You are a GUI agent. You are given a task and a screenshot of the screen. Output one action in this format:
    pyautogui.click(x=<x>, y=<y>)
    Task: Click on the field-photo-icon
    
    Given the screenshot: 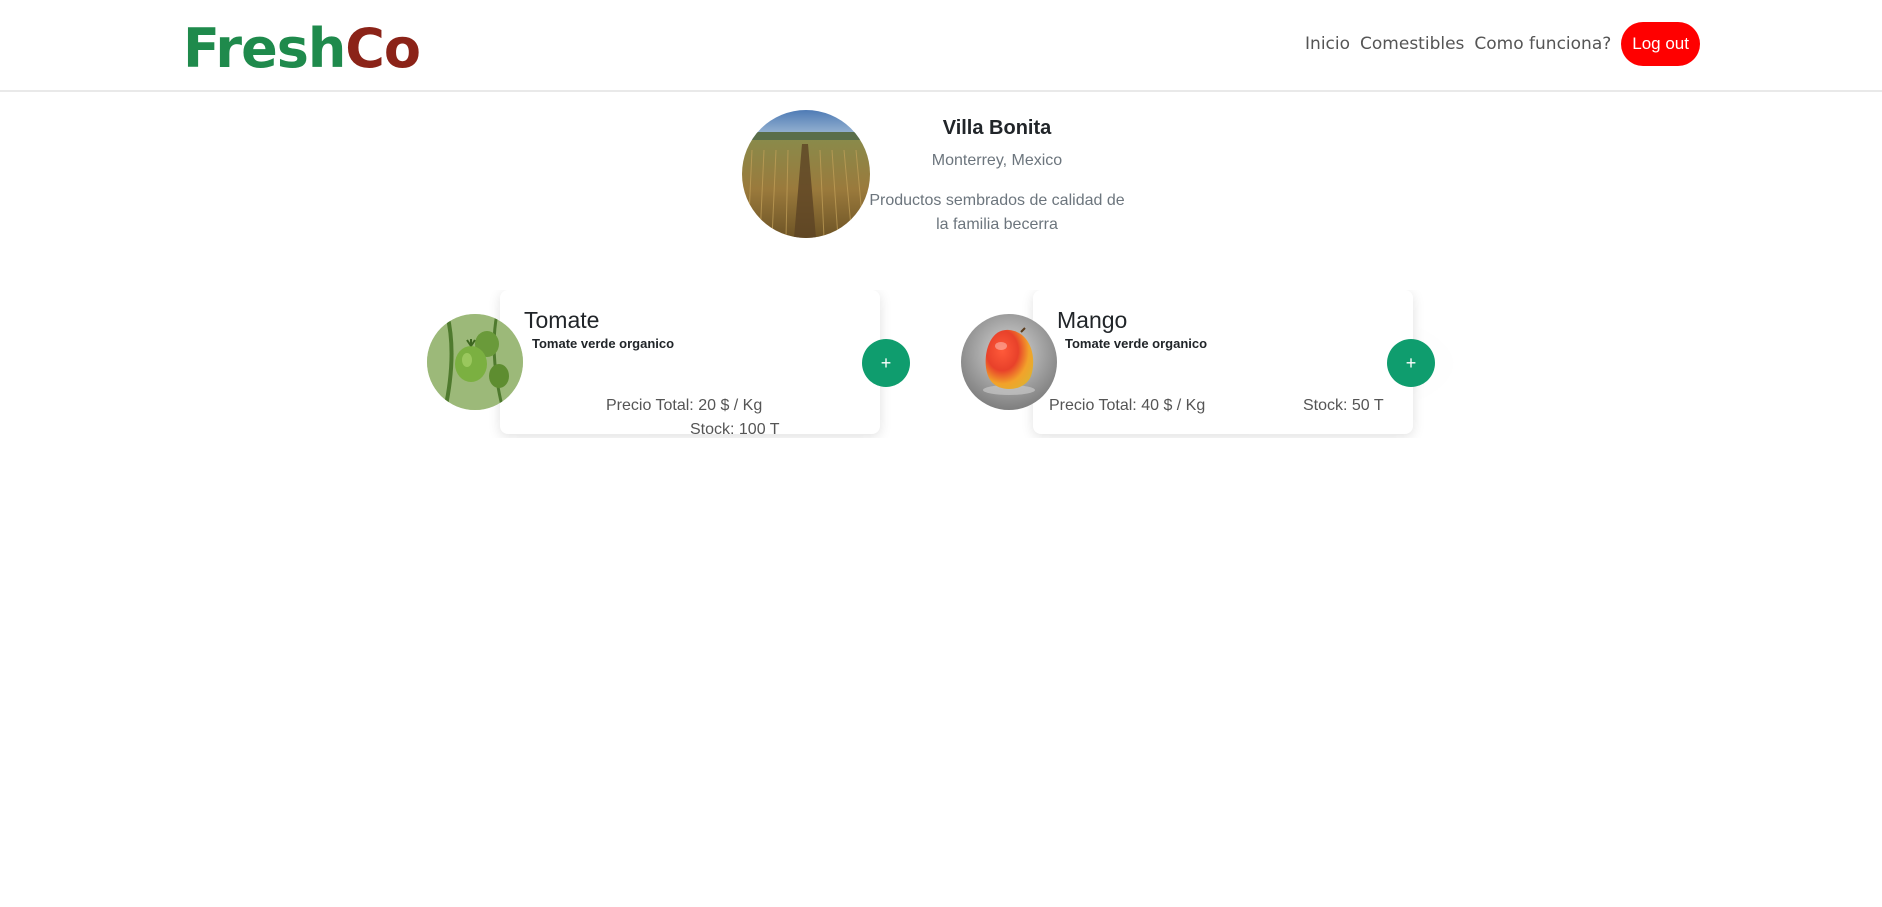 What is the action you would take?
    pyautogui.click(x=806, y=174)
    